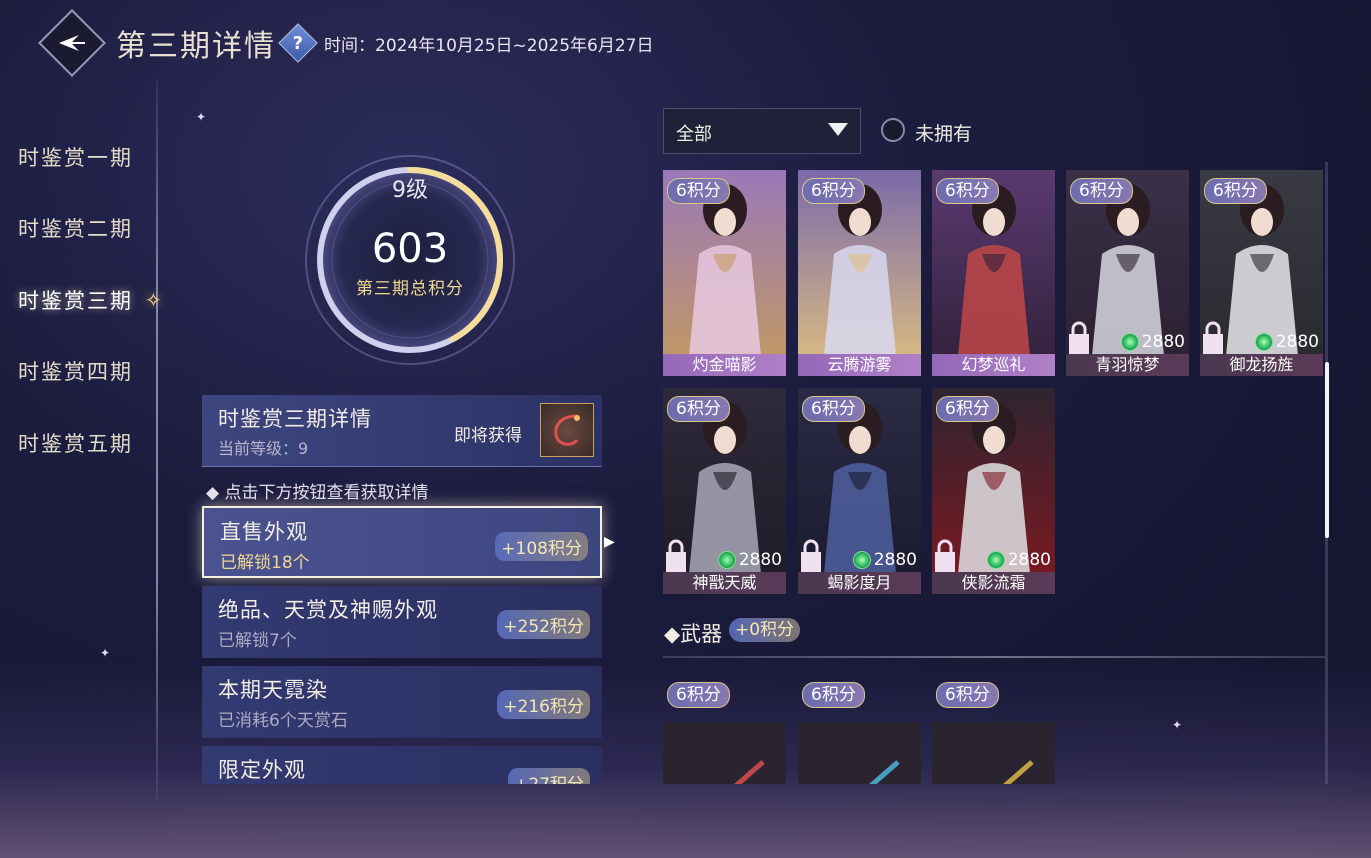 The image size is (1371, 858). What do you see at coordinates (762, 131) in the screenshot?
I see `filter-dropdown: 全部` at bounding box center [762, 131].